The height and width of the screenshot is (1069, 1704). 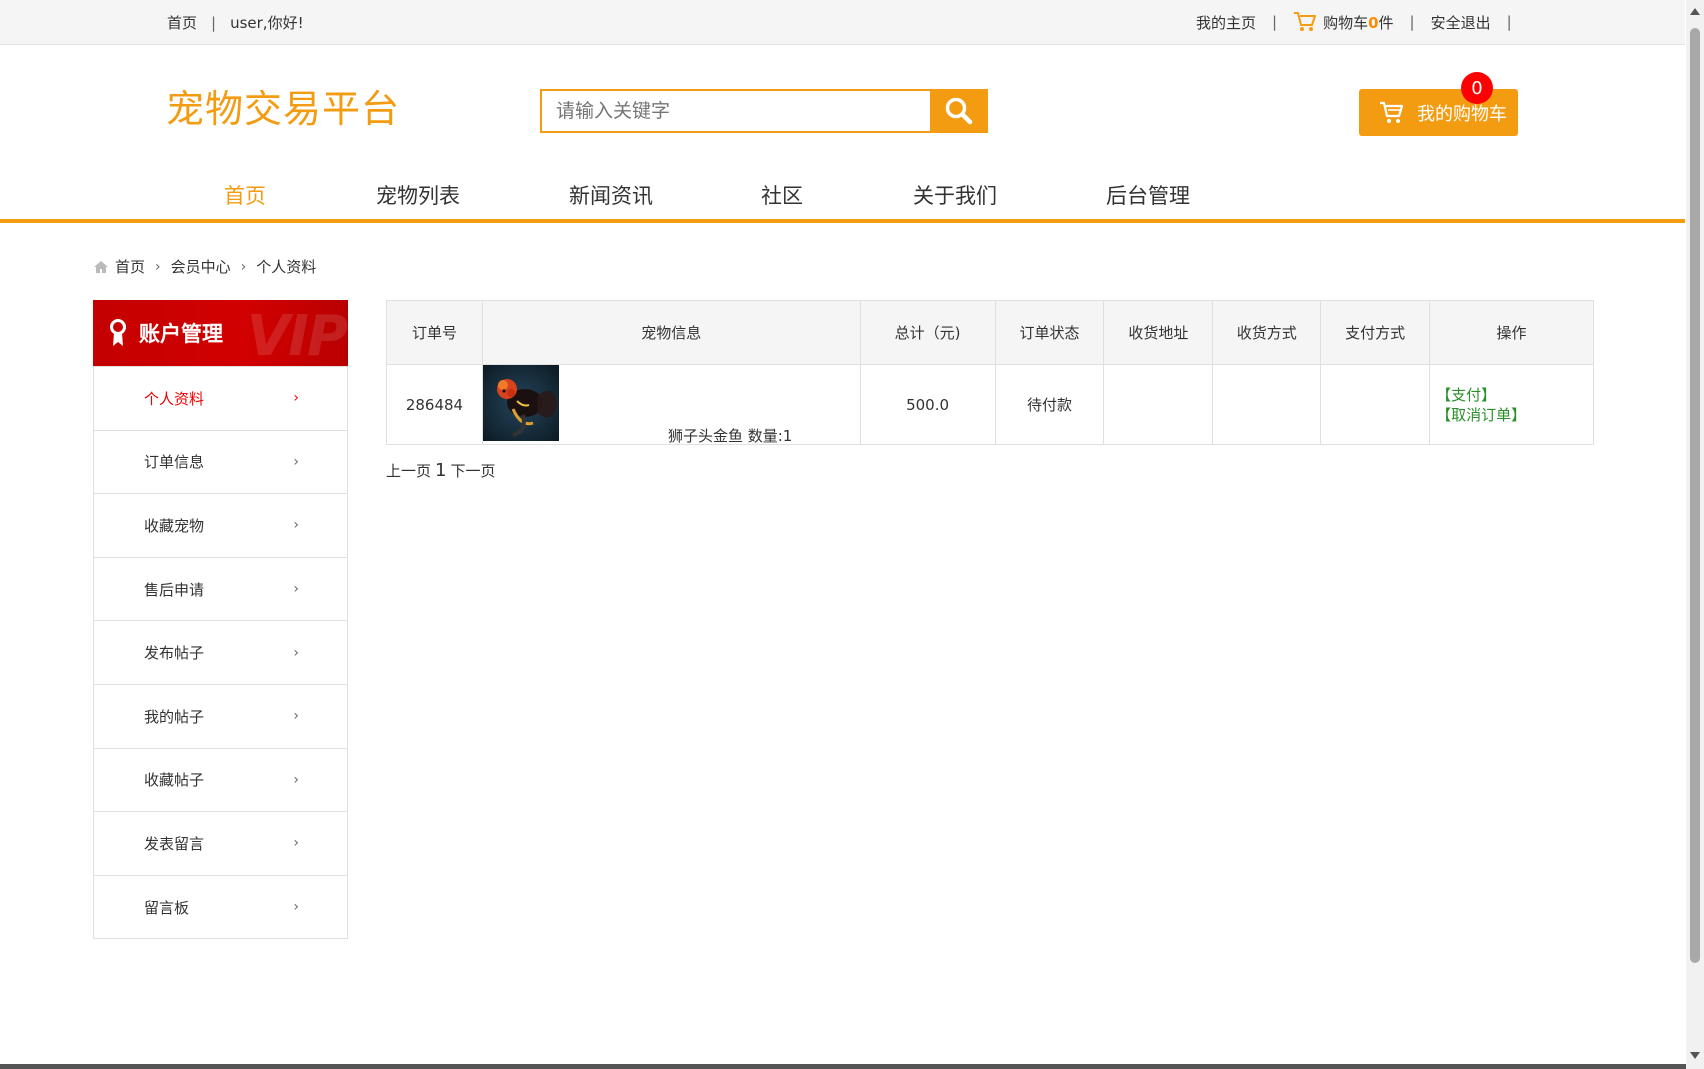 I want to click on nav-item-home: 首页, so click(x=245, y=195).